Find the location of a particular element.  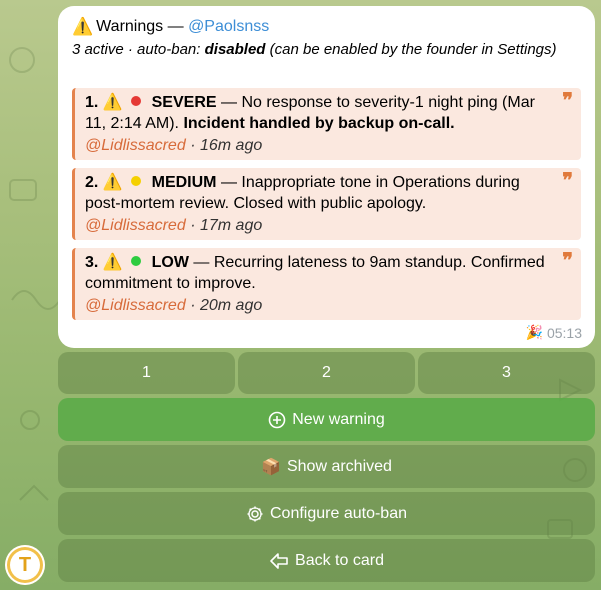

severity-label: LOW is located at coordinates (170, 262).